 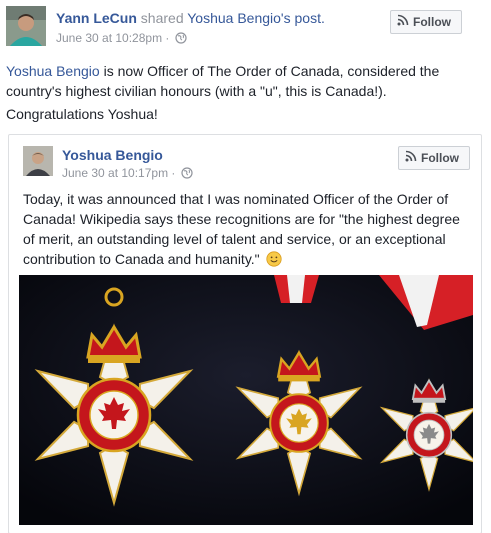 What do you see at coordinates (26, 26) in the screenshot?
I see `avatar` at bounding box center [26, 26].